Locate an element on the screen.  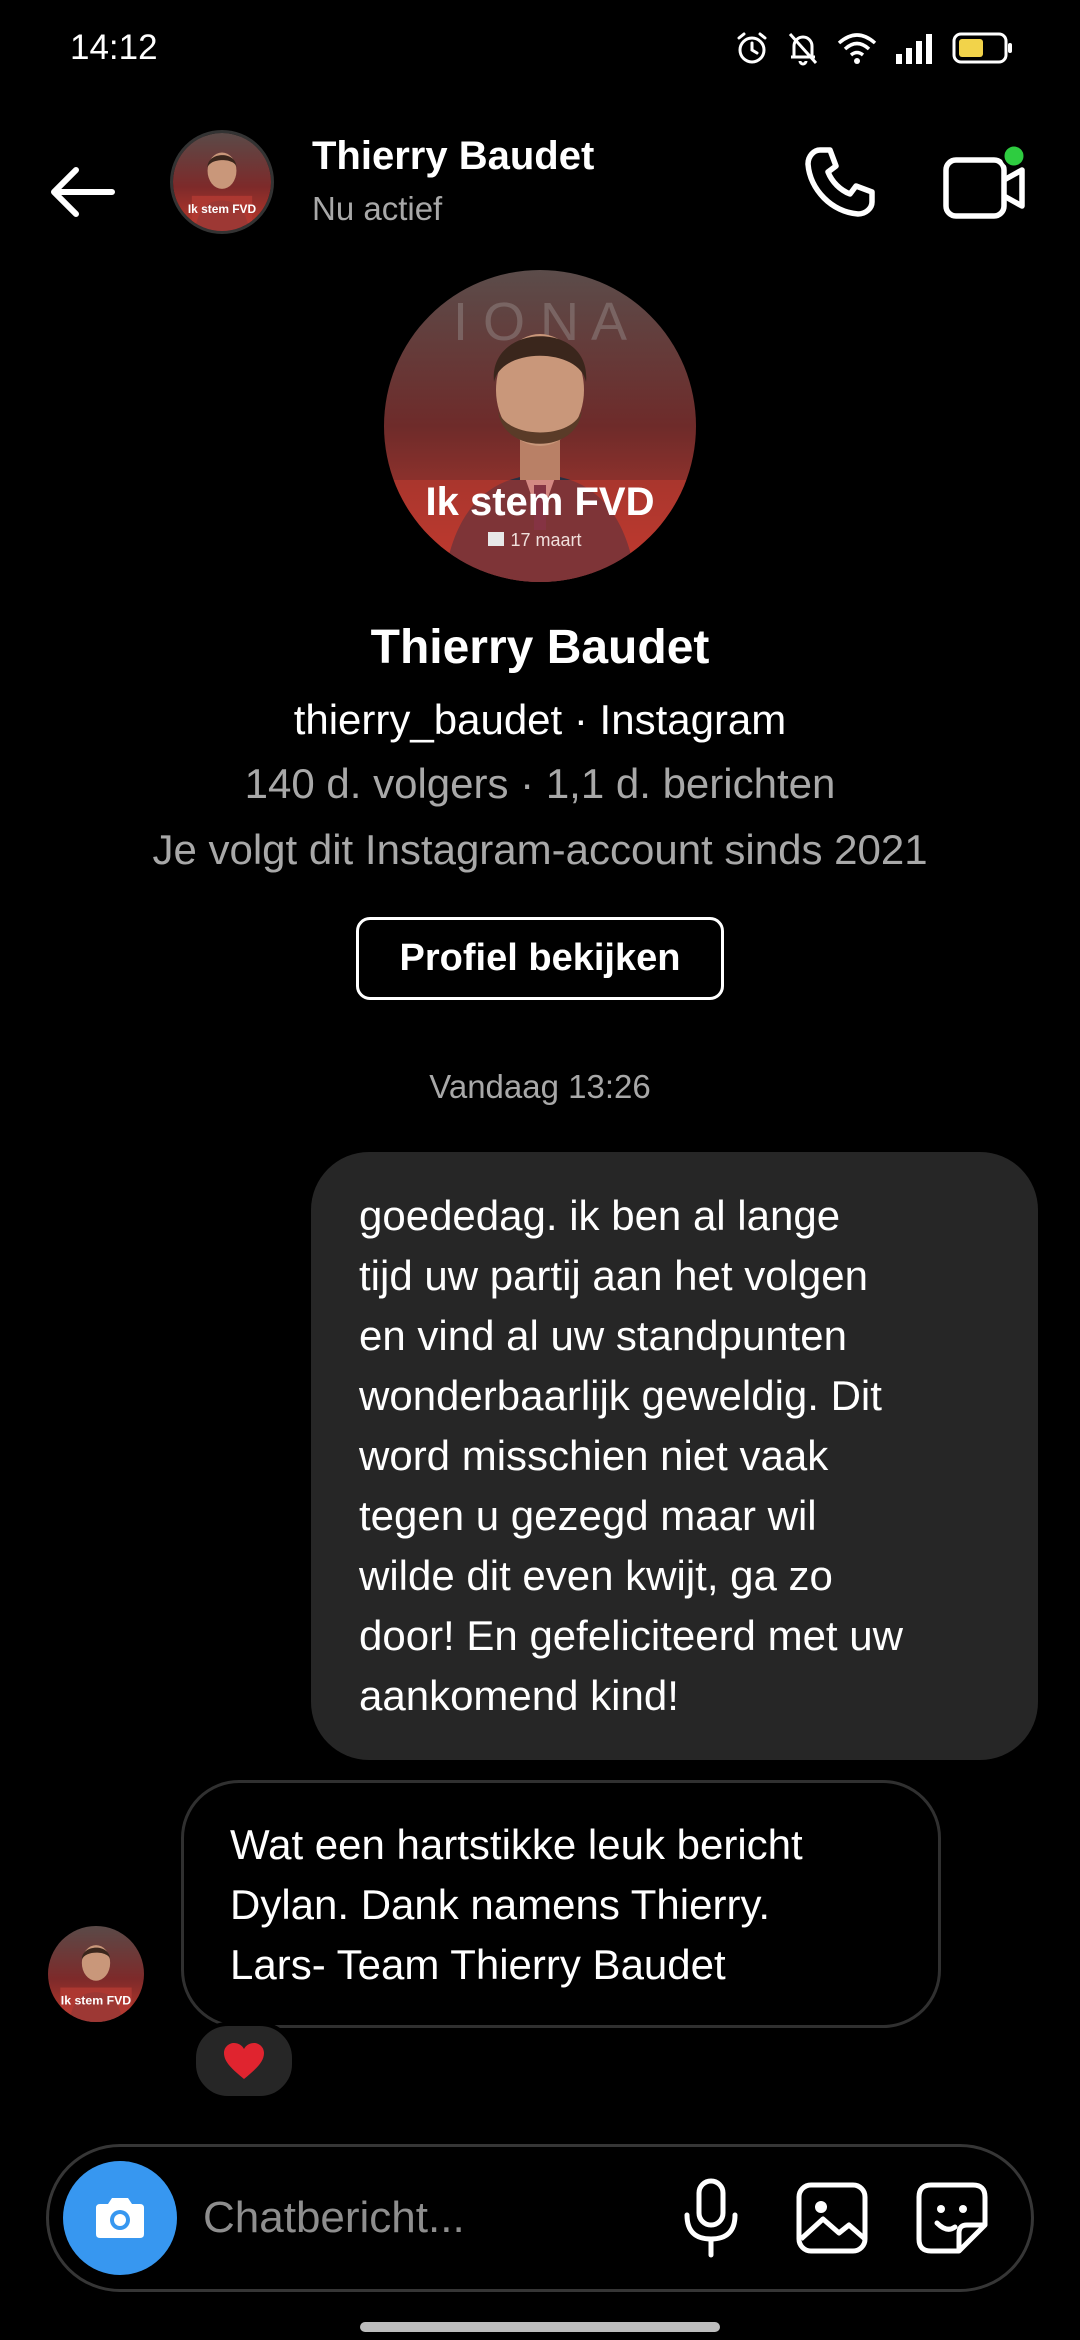
camera-button is located at coordinates (120, 2218).